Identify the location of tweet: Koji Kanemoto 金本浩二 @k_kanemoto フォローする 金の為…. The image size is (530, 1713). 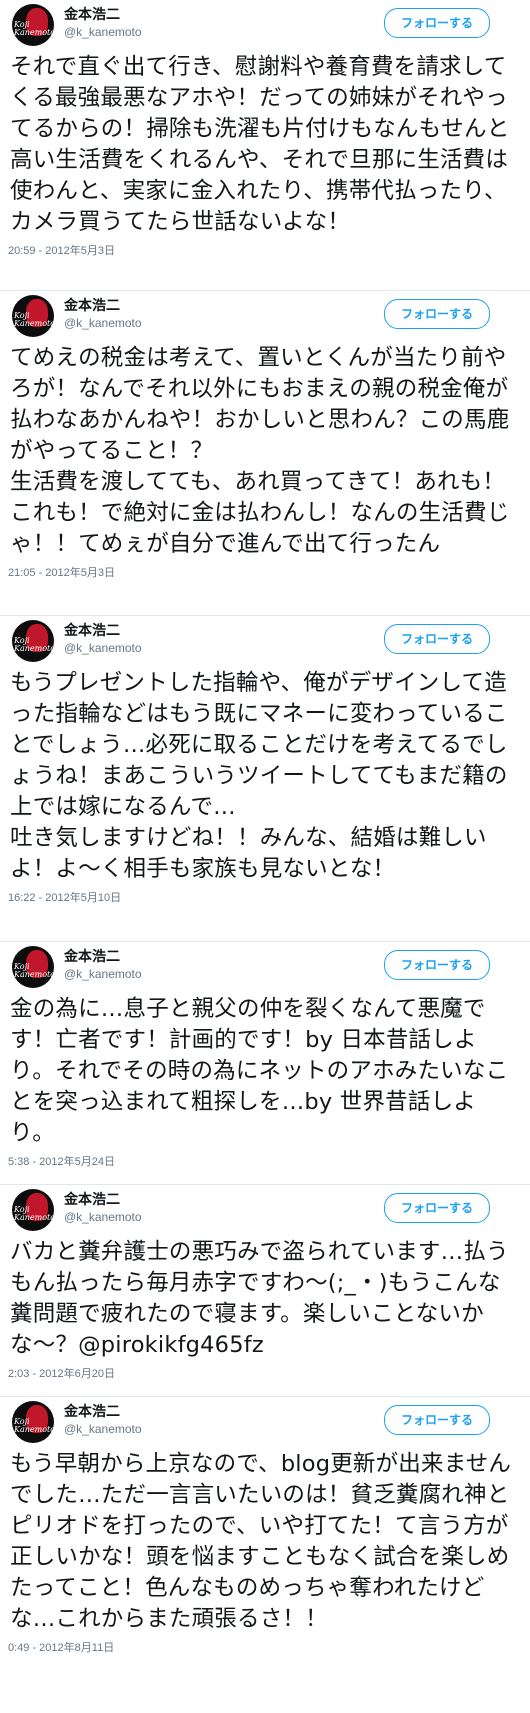
(265, 1063).